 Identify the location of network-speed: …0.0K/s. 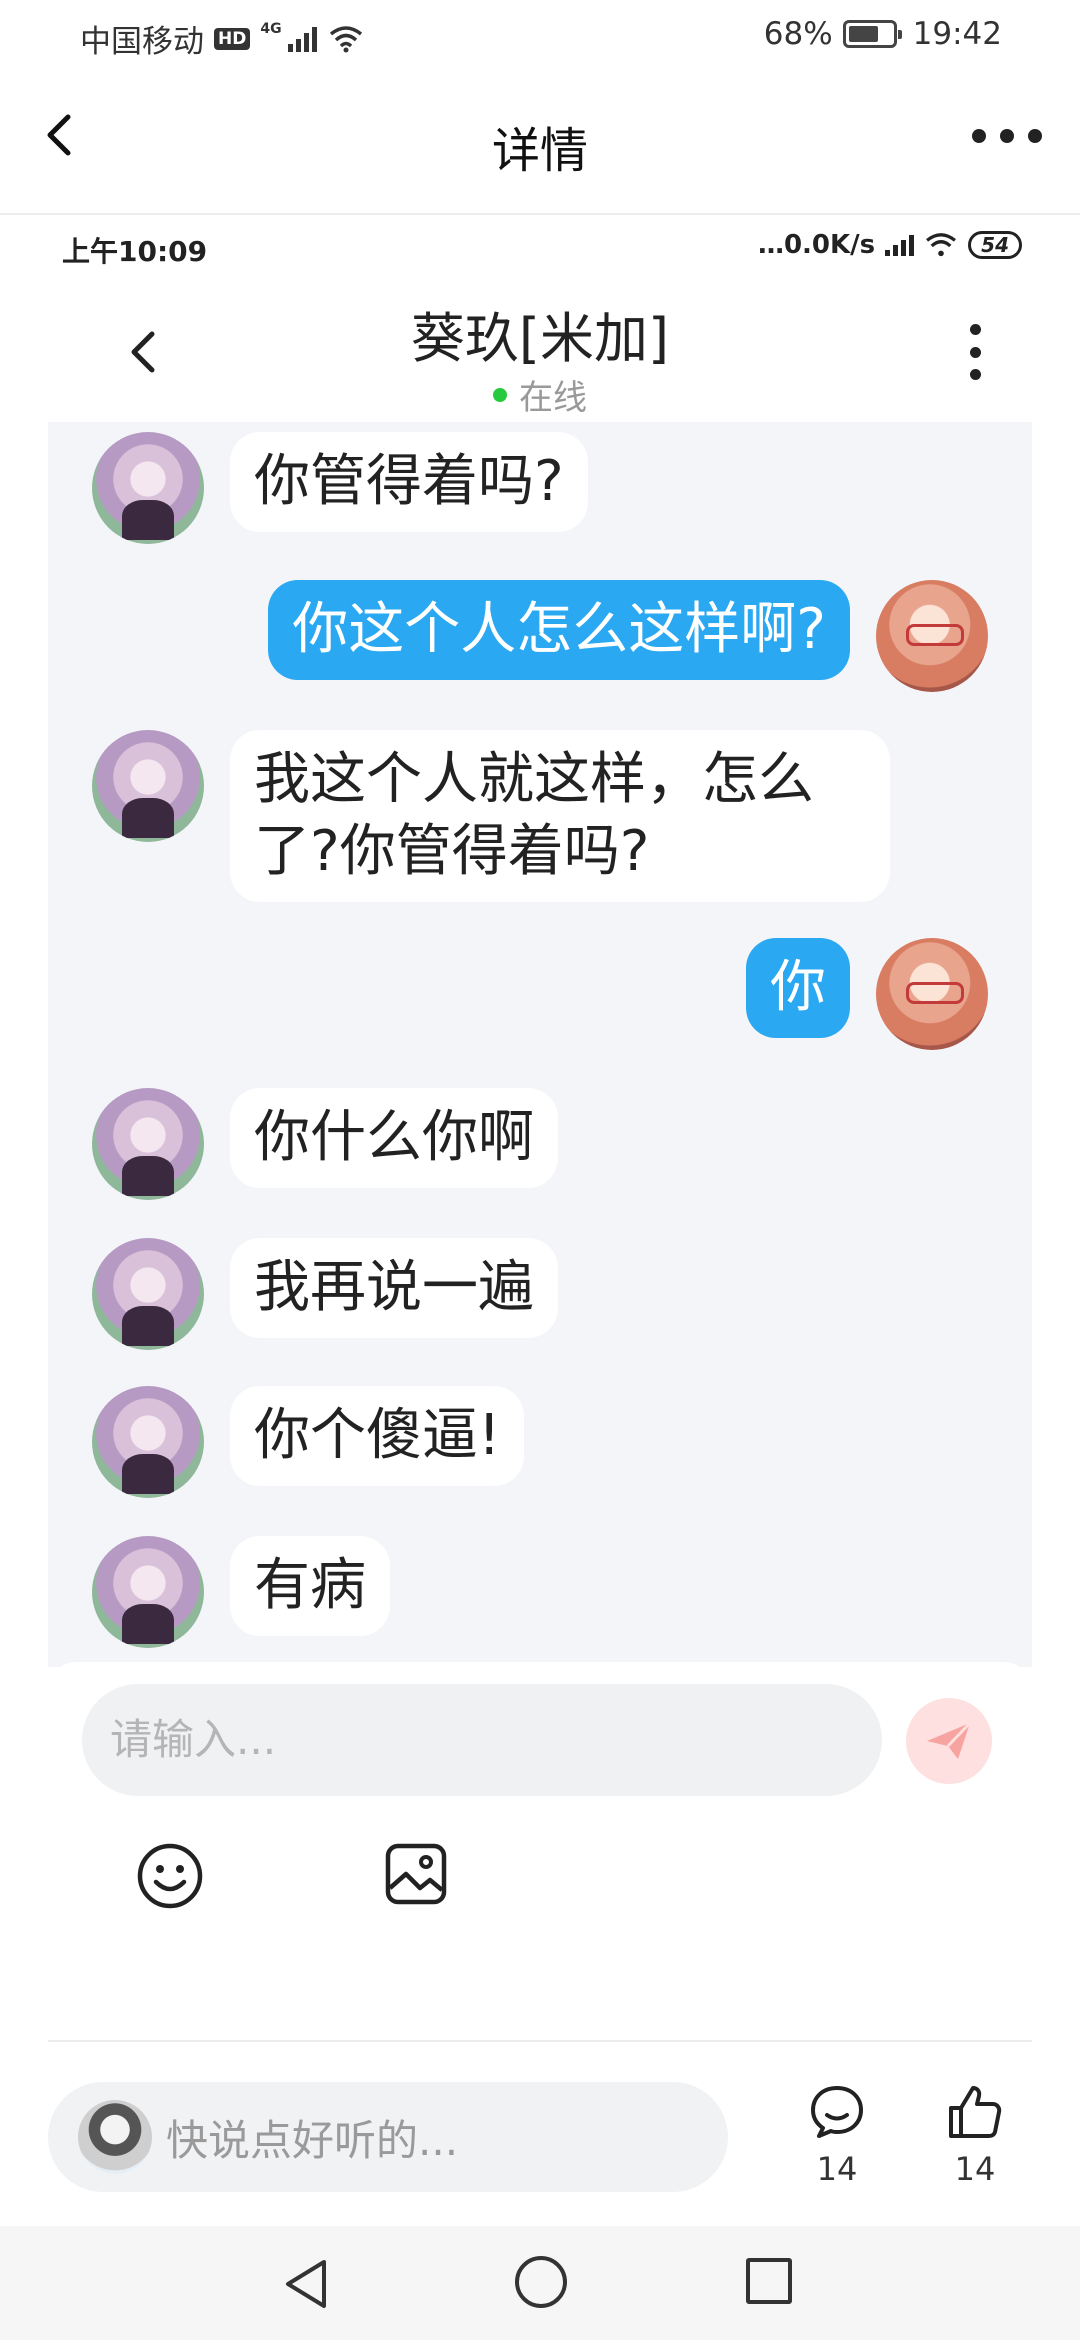
(816, 245).